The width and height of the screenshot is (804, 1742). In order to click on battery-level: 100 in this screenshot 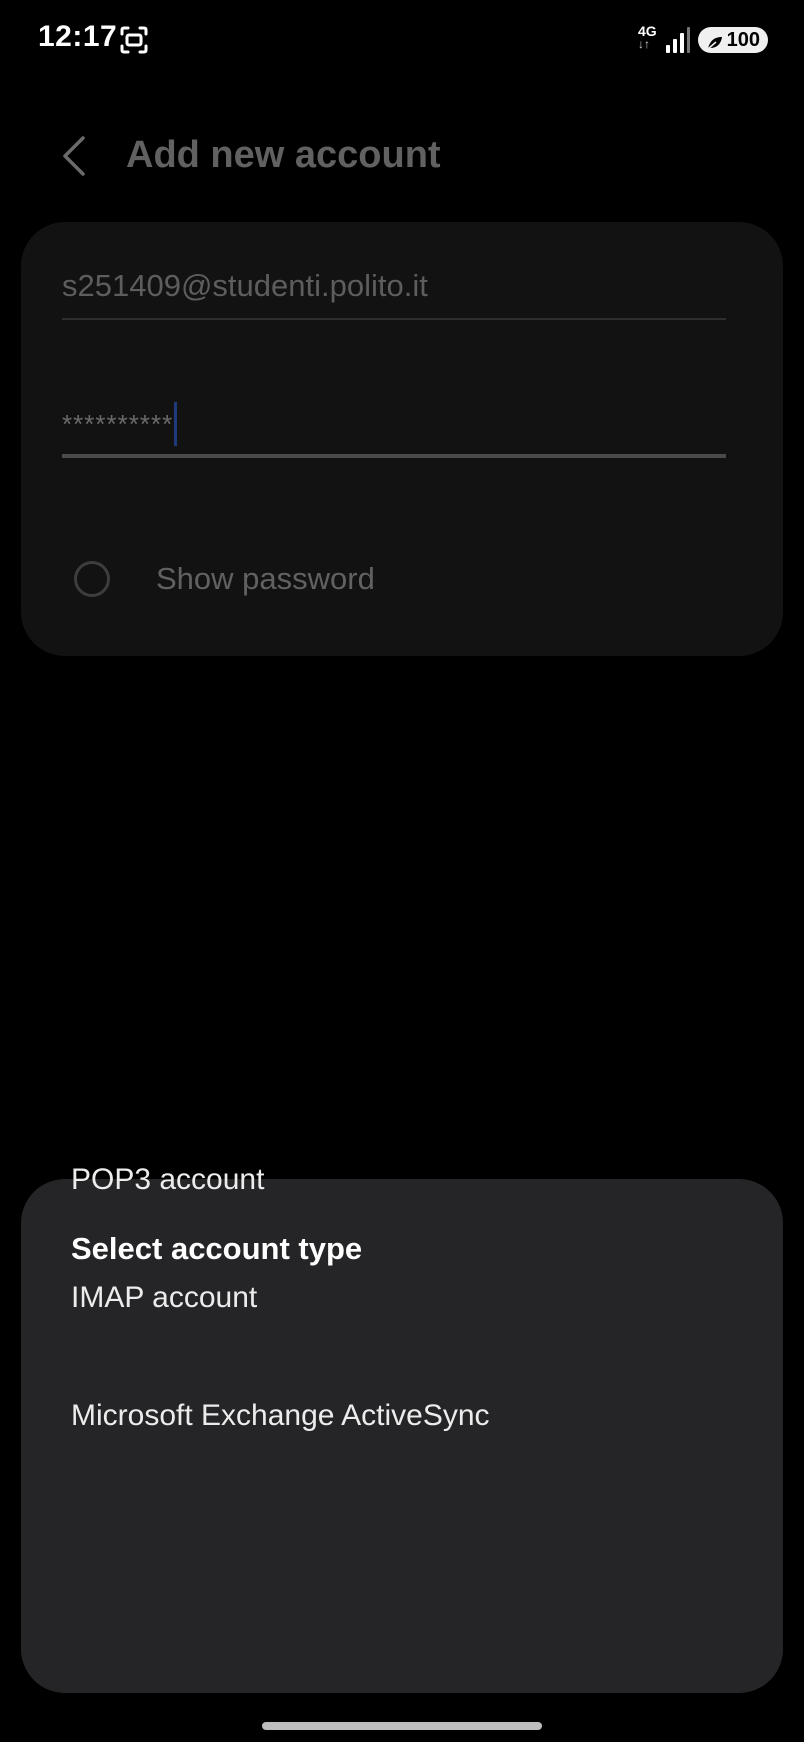, I will do `click(743, 39)`.